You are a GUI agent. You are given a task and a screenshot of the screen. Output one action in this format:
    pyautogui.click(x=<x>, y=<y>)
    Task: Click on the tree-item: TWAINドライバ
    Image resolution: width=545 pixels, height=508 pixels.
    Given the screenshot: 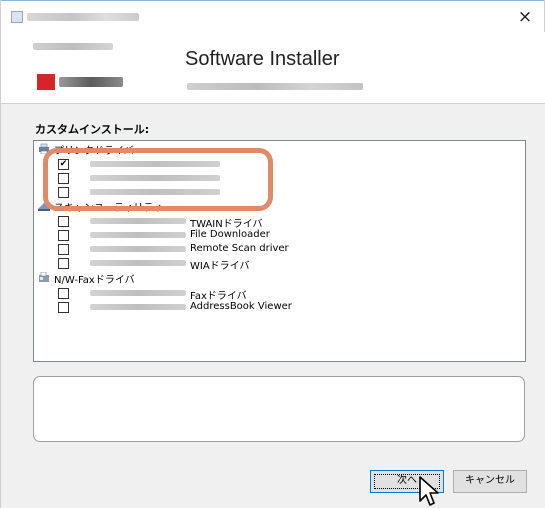 What is the action you would take?
    pyautogui.click(x=279, y=222)
    